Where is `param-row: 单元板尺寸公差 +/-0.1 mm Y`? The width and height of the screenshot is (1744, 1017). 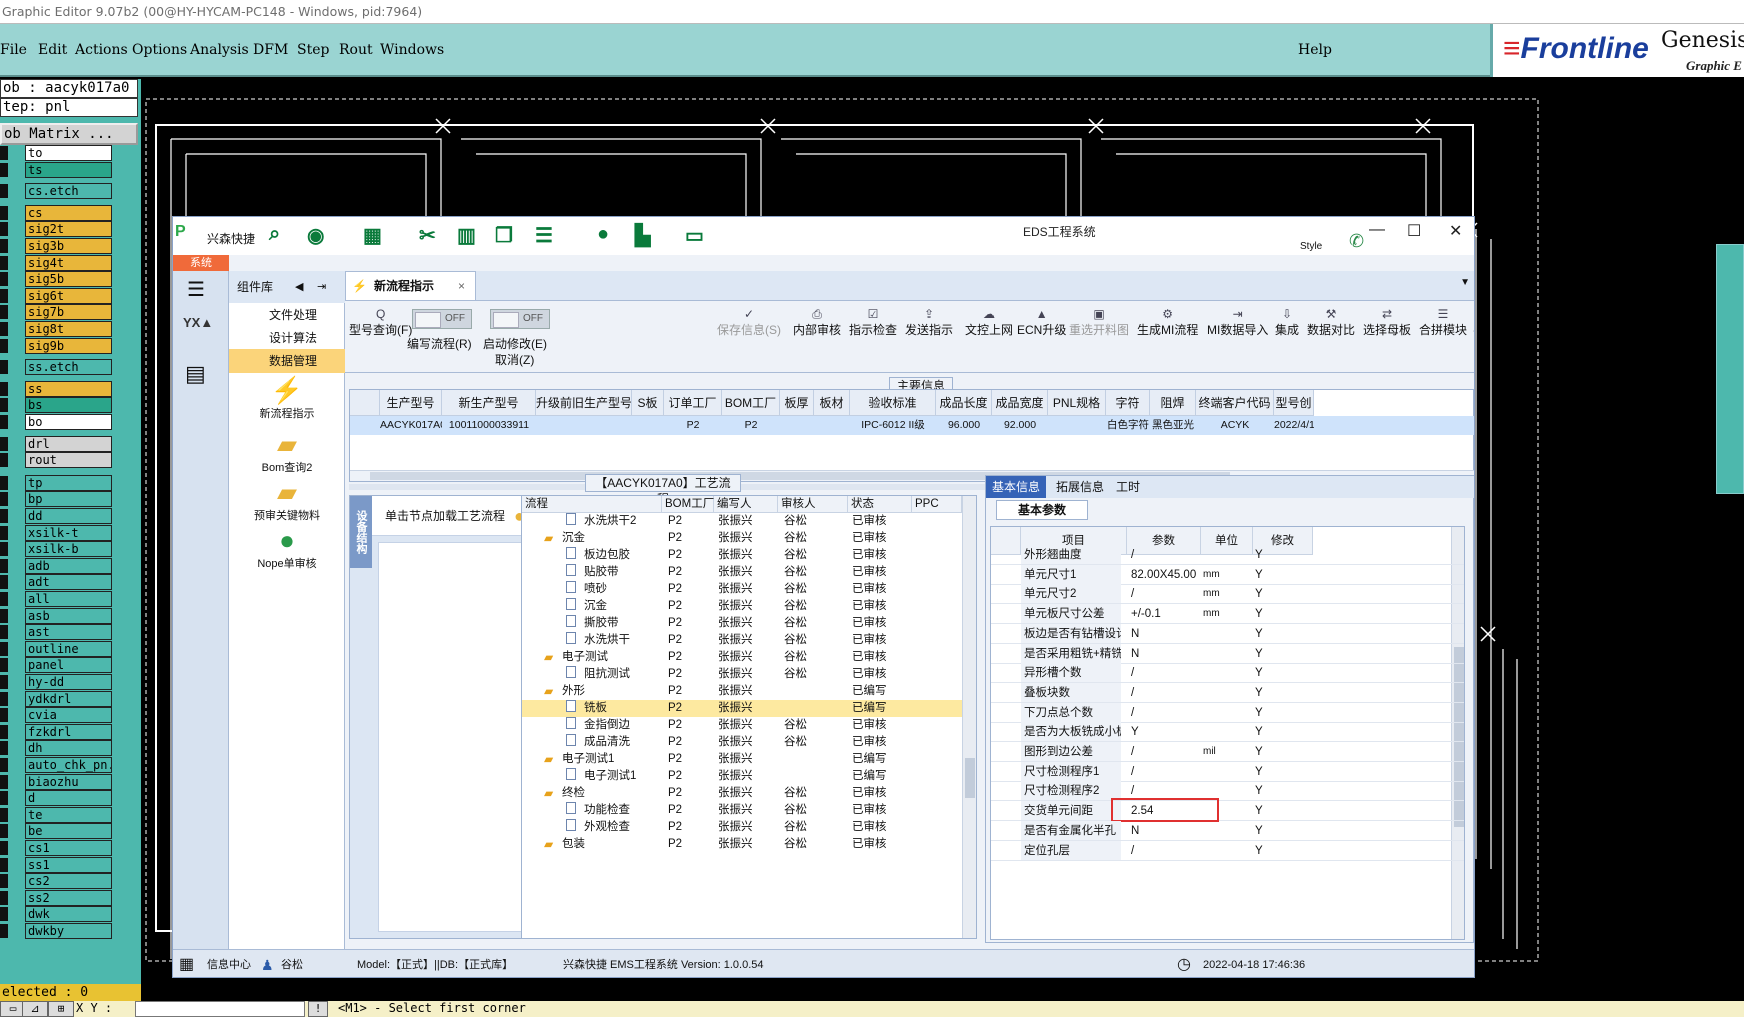
param-row: 单元板尺寸公差 +/-0.1 mm Y is located at coordinates (1227, 614).